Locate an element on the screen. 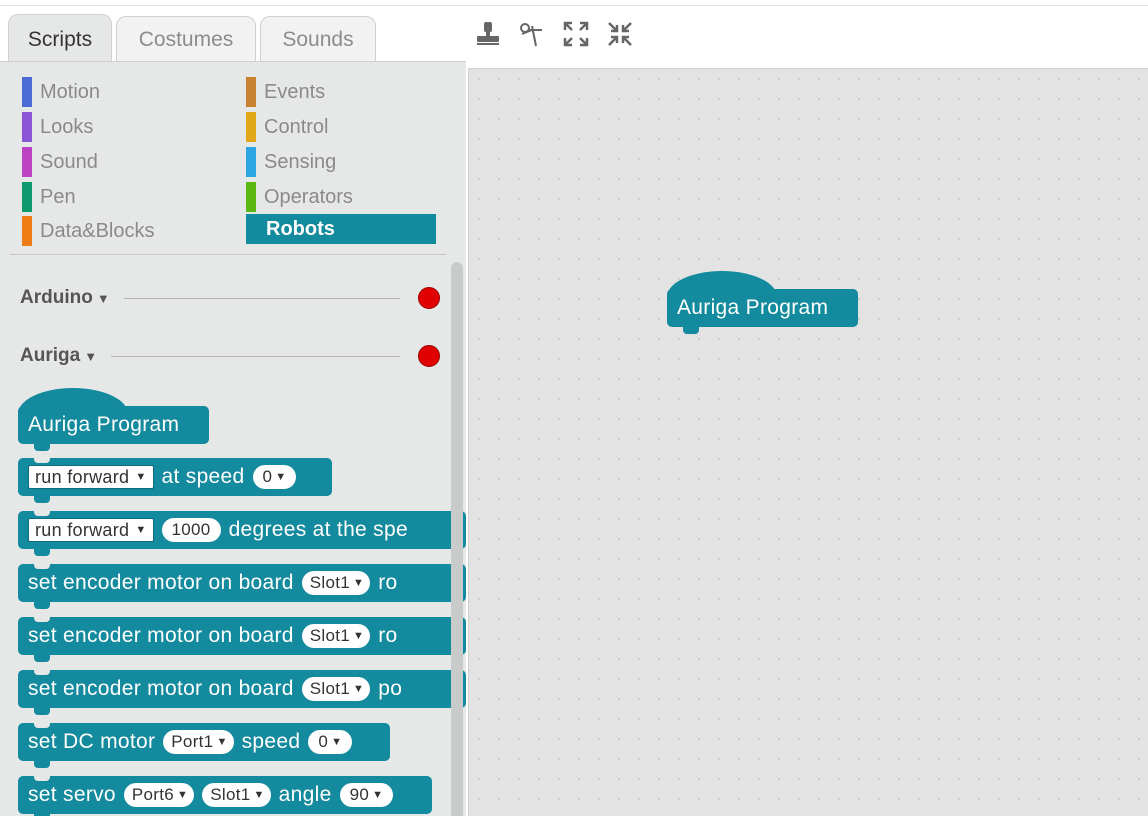 Image resolution: width=1148 pixels, height=816 pixels. extension-arduino: Arduino ▼ is located at coordinates (230, 298).